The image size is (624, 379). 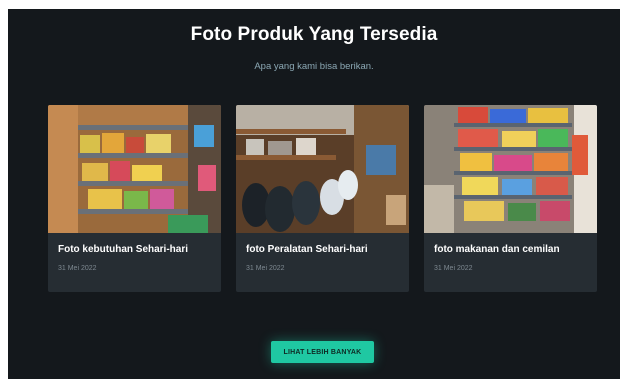 What do you see at coordinates (497, 249) in the screenshot?
I see `card-title: foto makanan dan cemilan` at bounding box center [497, 249].